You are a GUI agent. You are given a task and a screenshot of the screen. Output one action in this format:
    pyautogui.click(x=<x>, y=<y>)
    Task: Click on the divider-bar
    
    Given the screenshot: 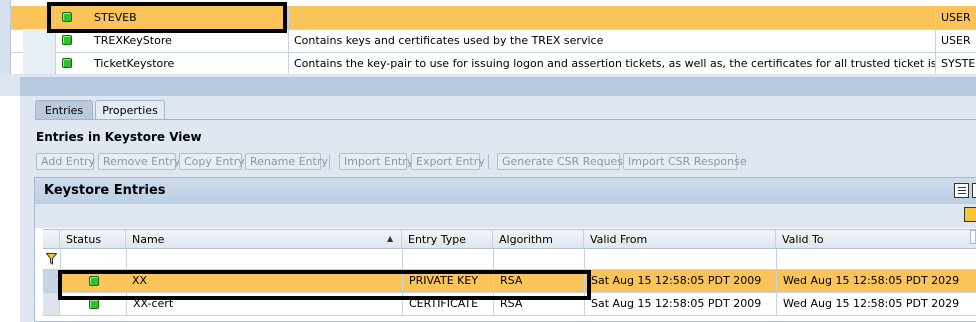 What is the action you would take?
    pyautogui.click(x=498, y=86)
    